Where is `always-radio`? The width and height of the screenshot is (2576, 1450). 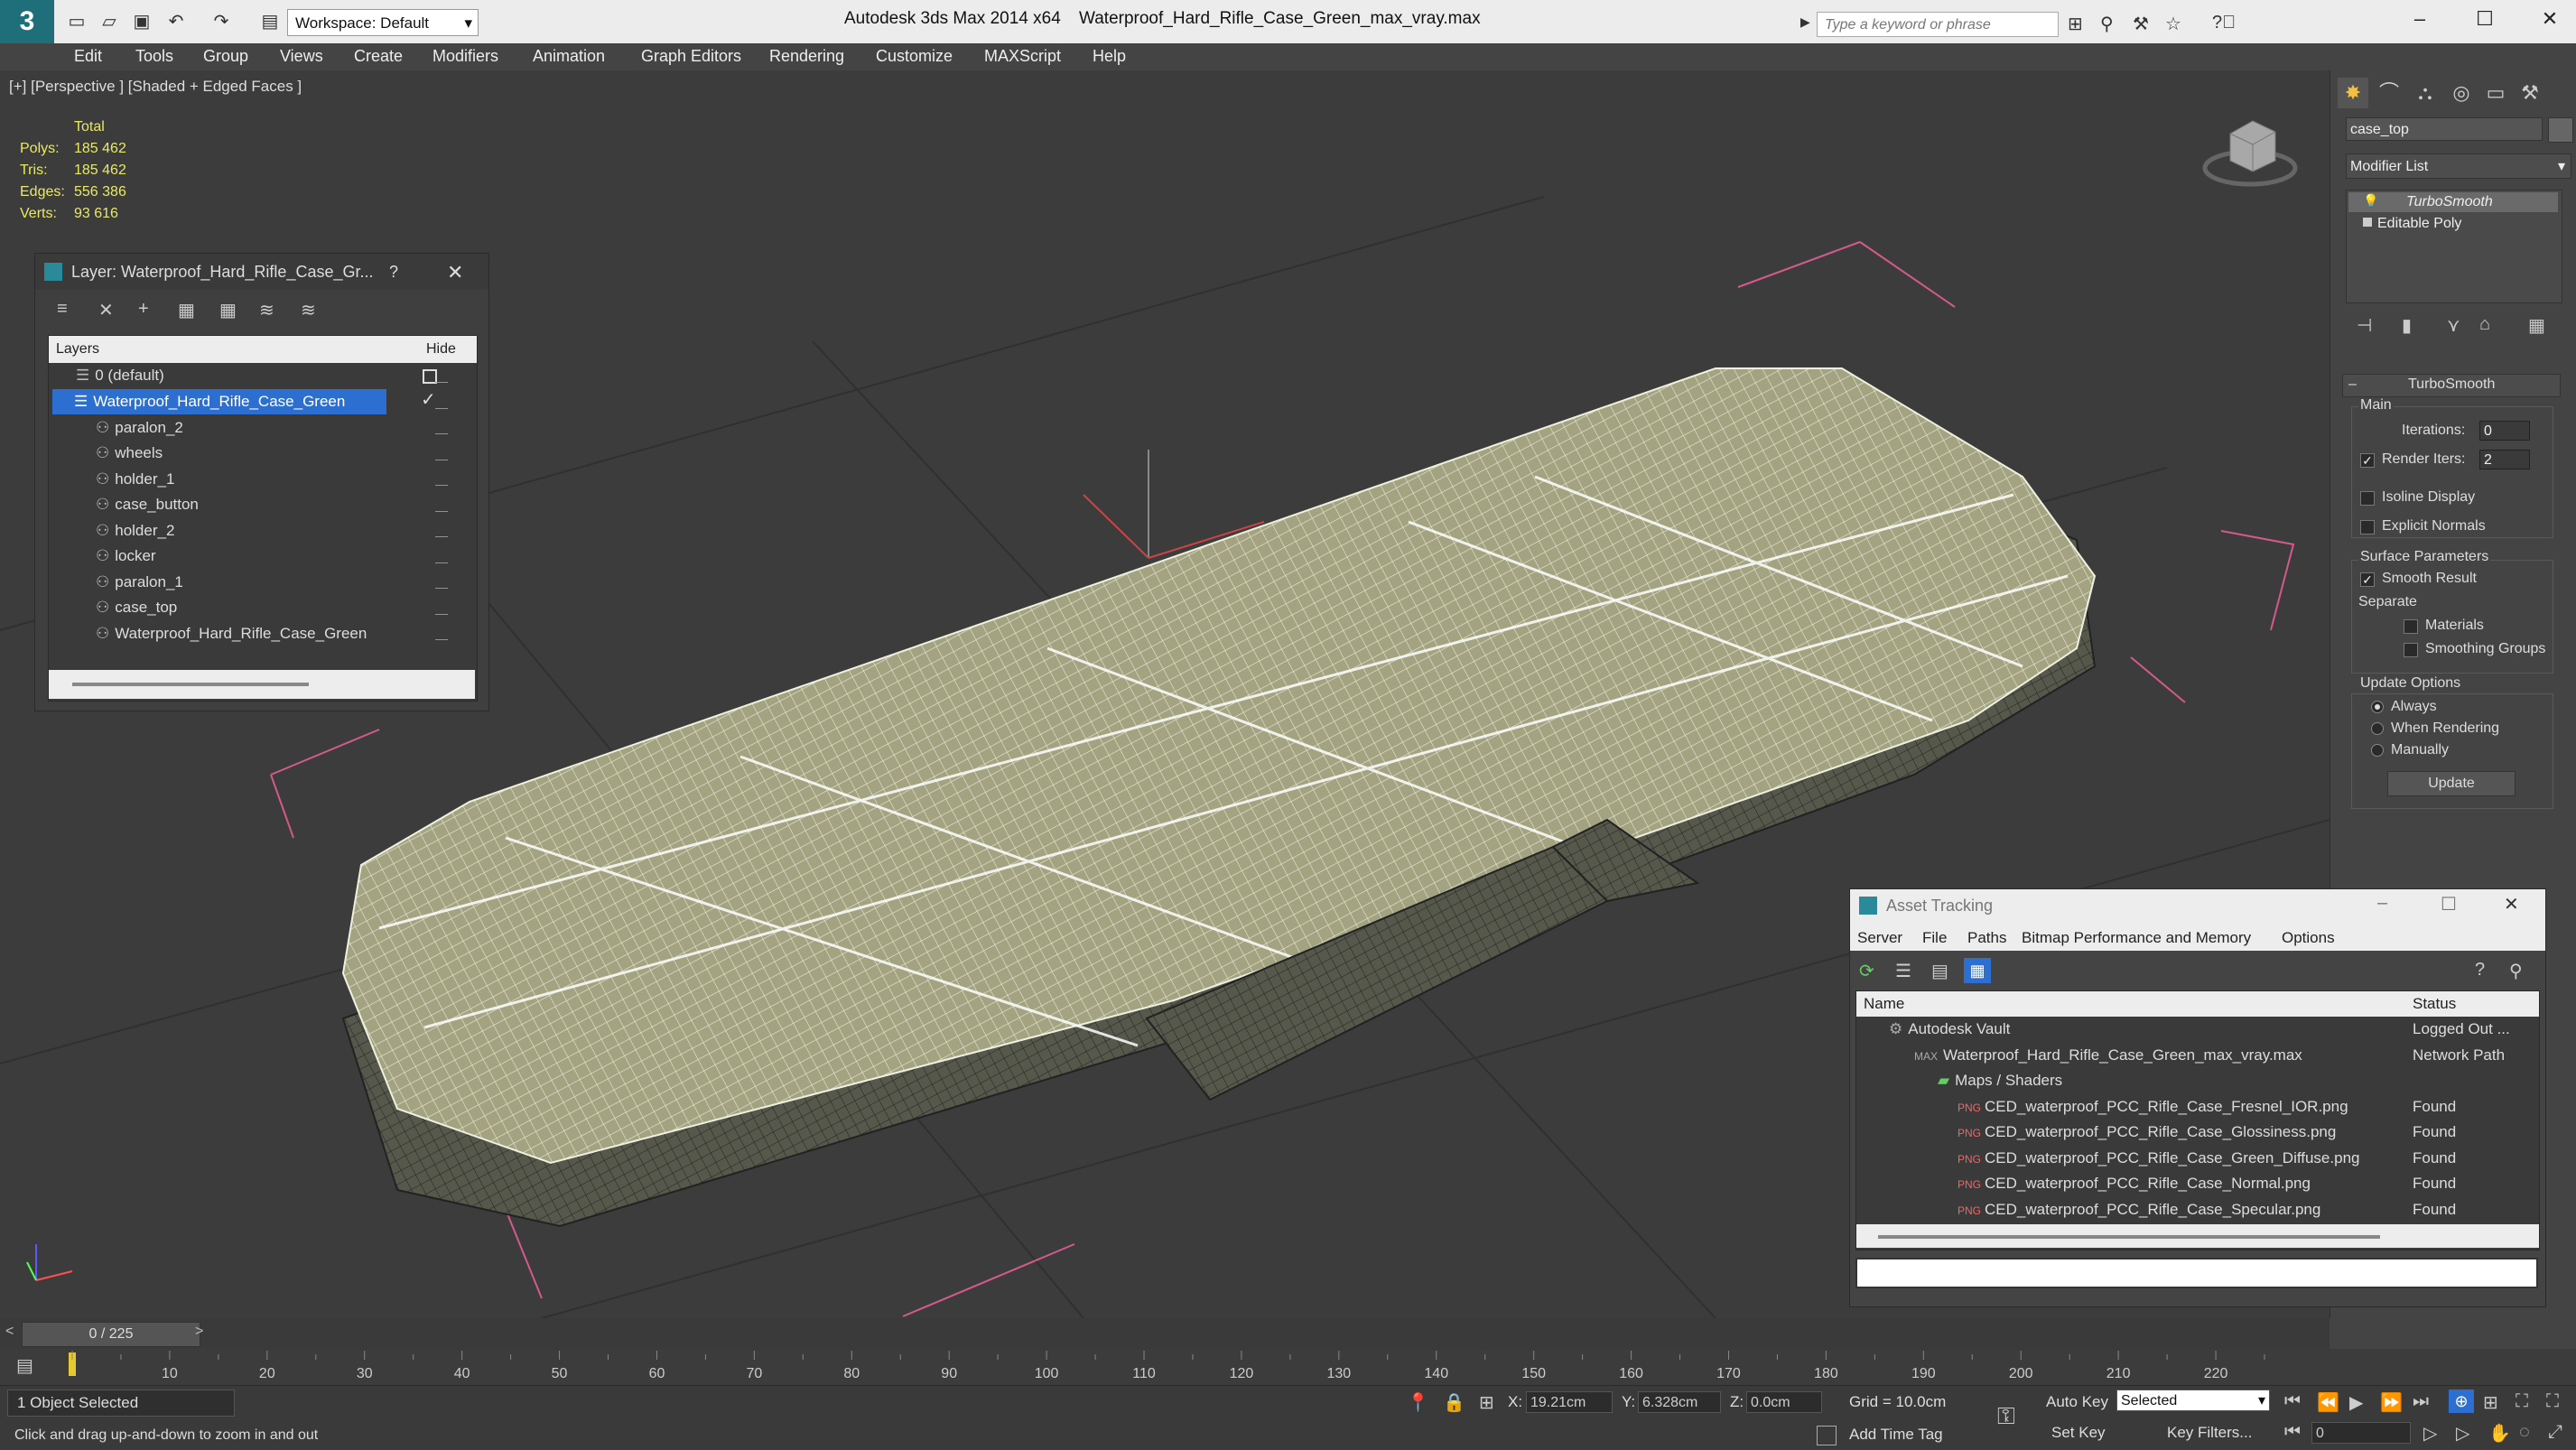 always-radio is located at coordinates (2377, 707).